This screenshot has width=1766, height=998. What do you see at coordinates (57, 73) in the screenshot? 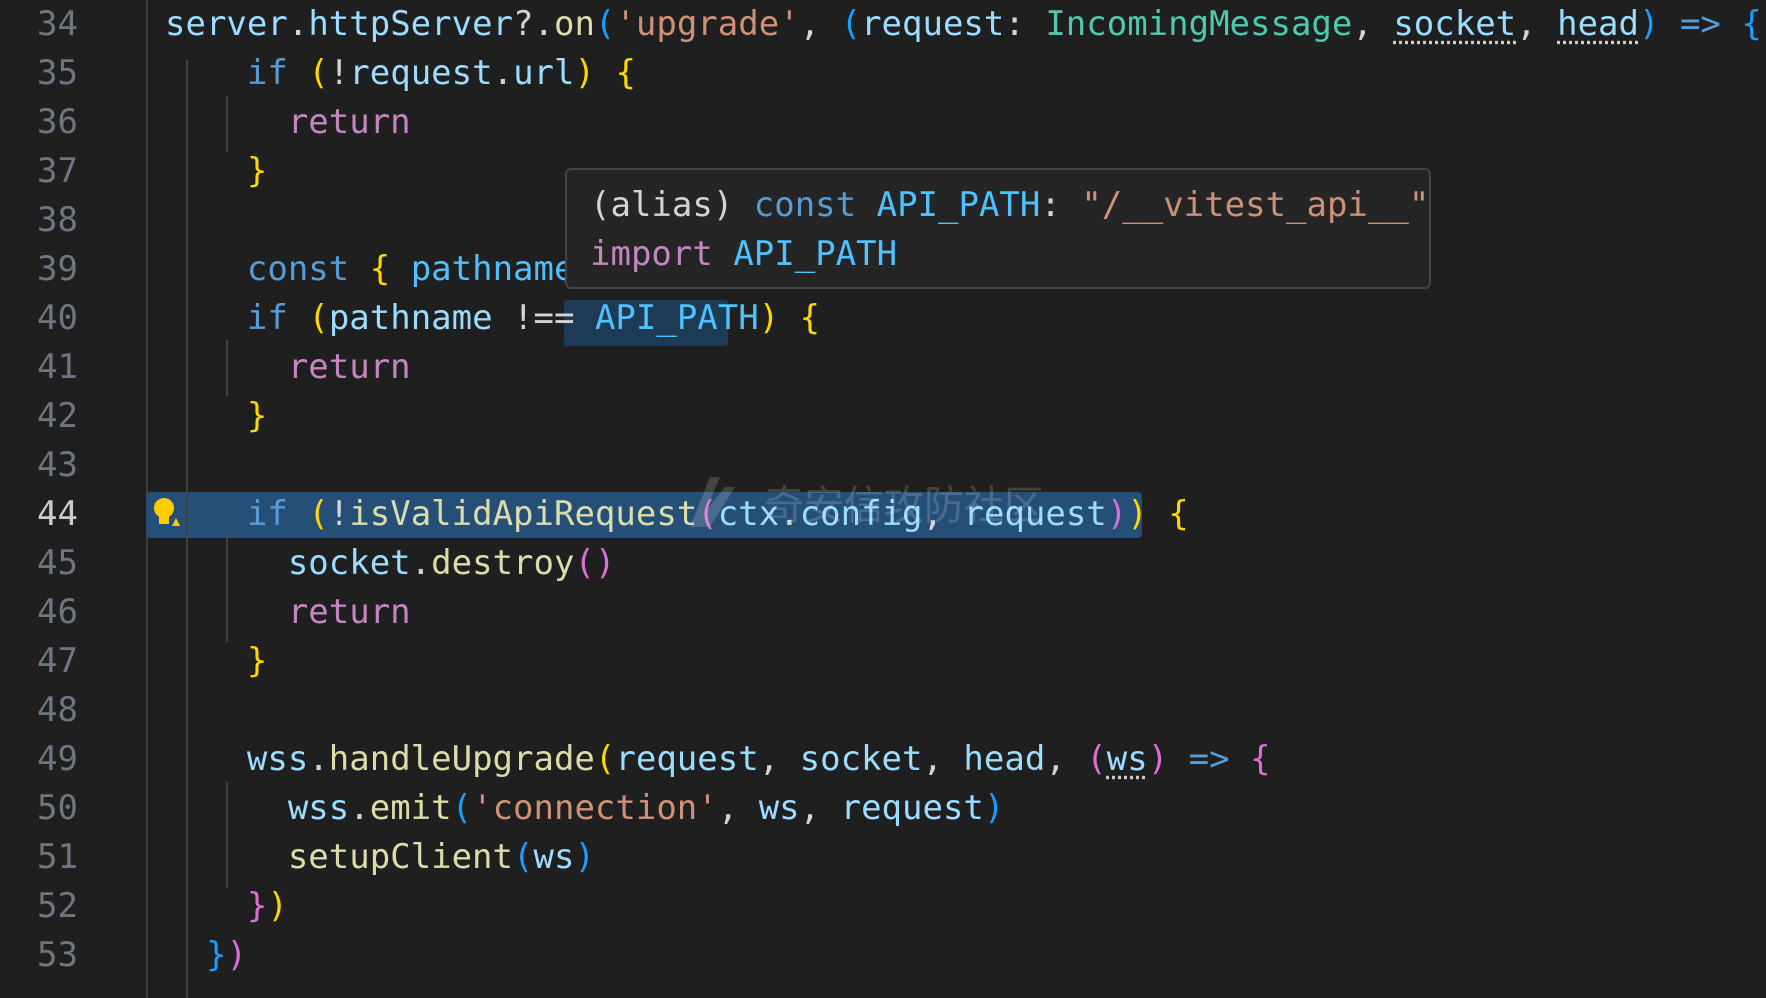
I see `line-number: 35` at bounding box center [57, 73].